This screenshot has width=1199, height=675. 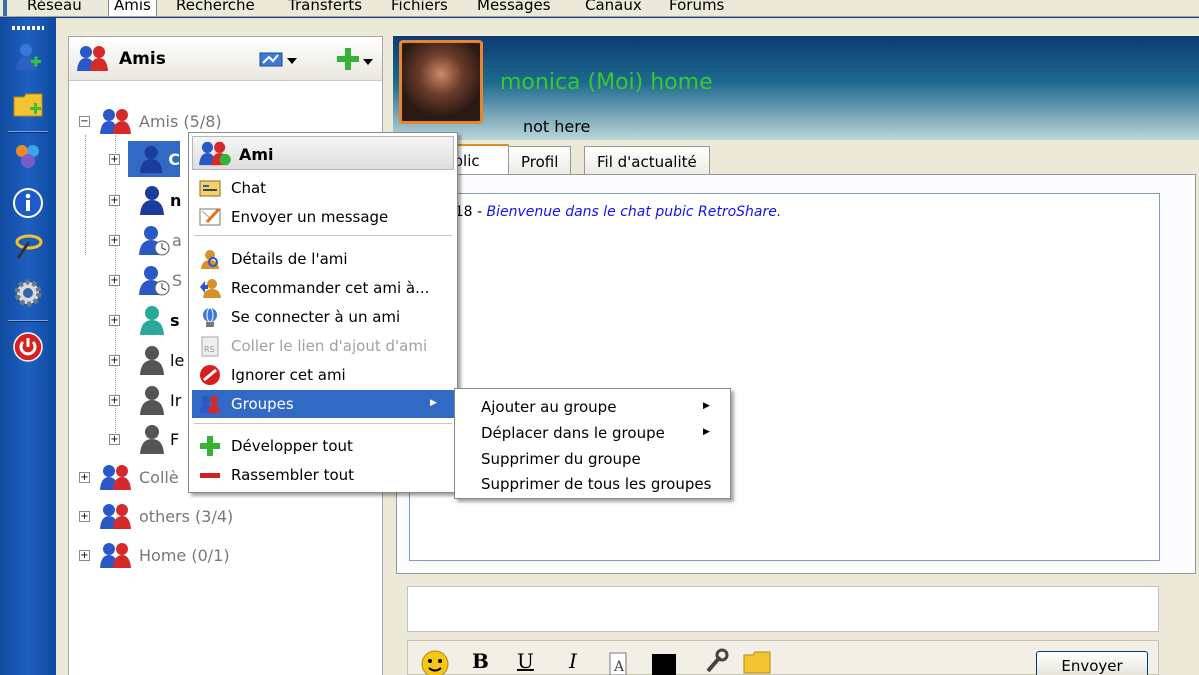 I want to click on menu-item-paste-link: RS Coller le lien d'ajout d'ami, so click(x=323, y=346).